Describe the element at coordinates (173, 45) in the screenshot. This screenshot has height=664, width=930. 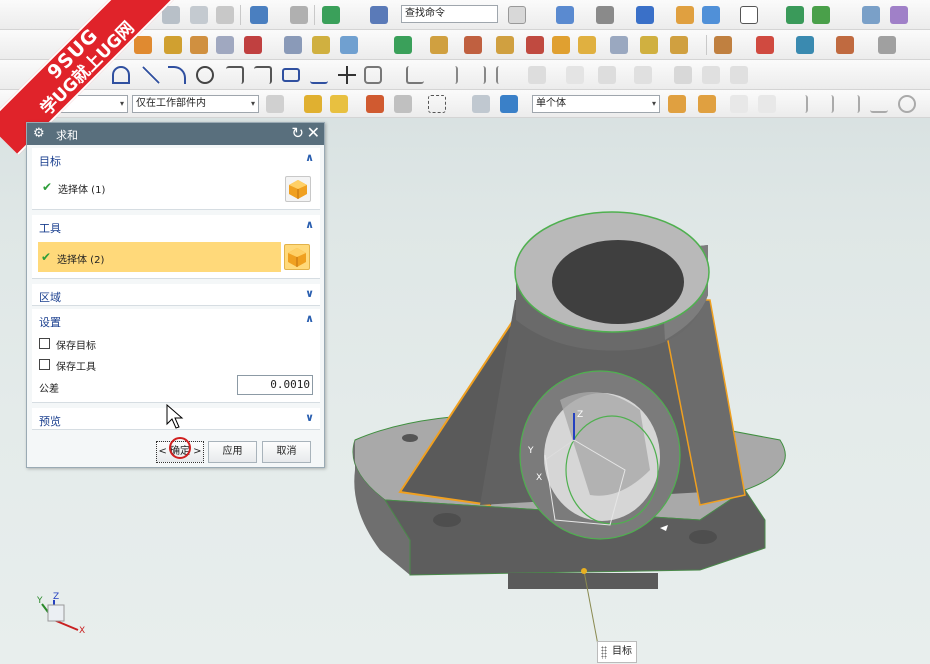
I see `revolve-icon` at that location.